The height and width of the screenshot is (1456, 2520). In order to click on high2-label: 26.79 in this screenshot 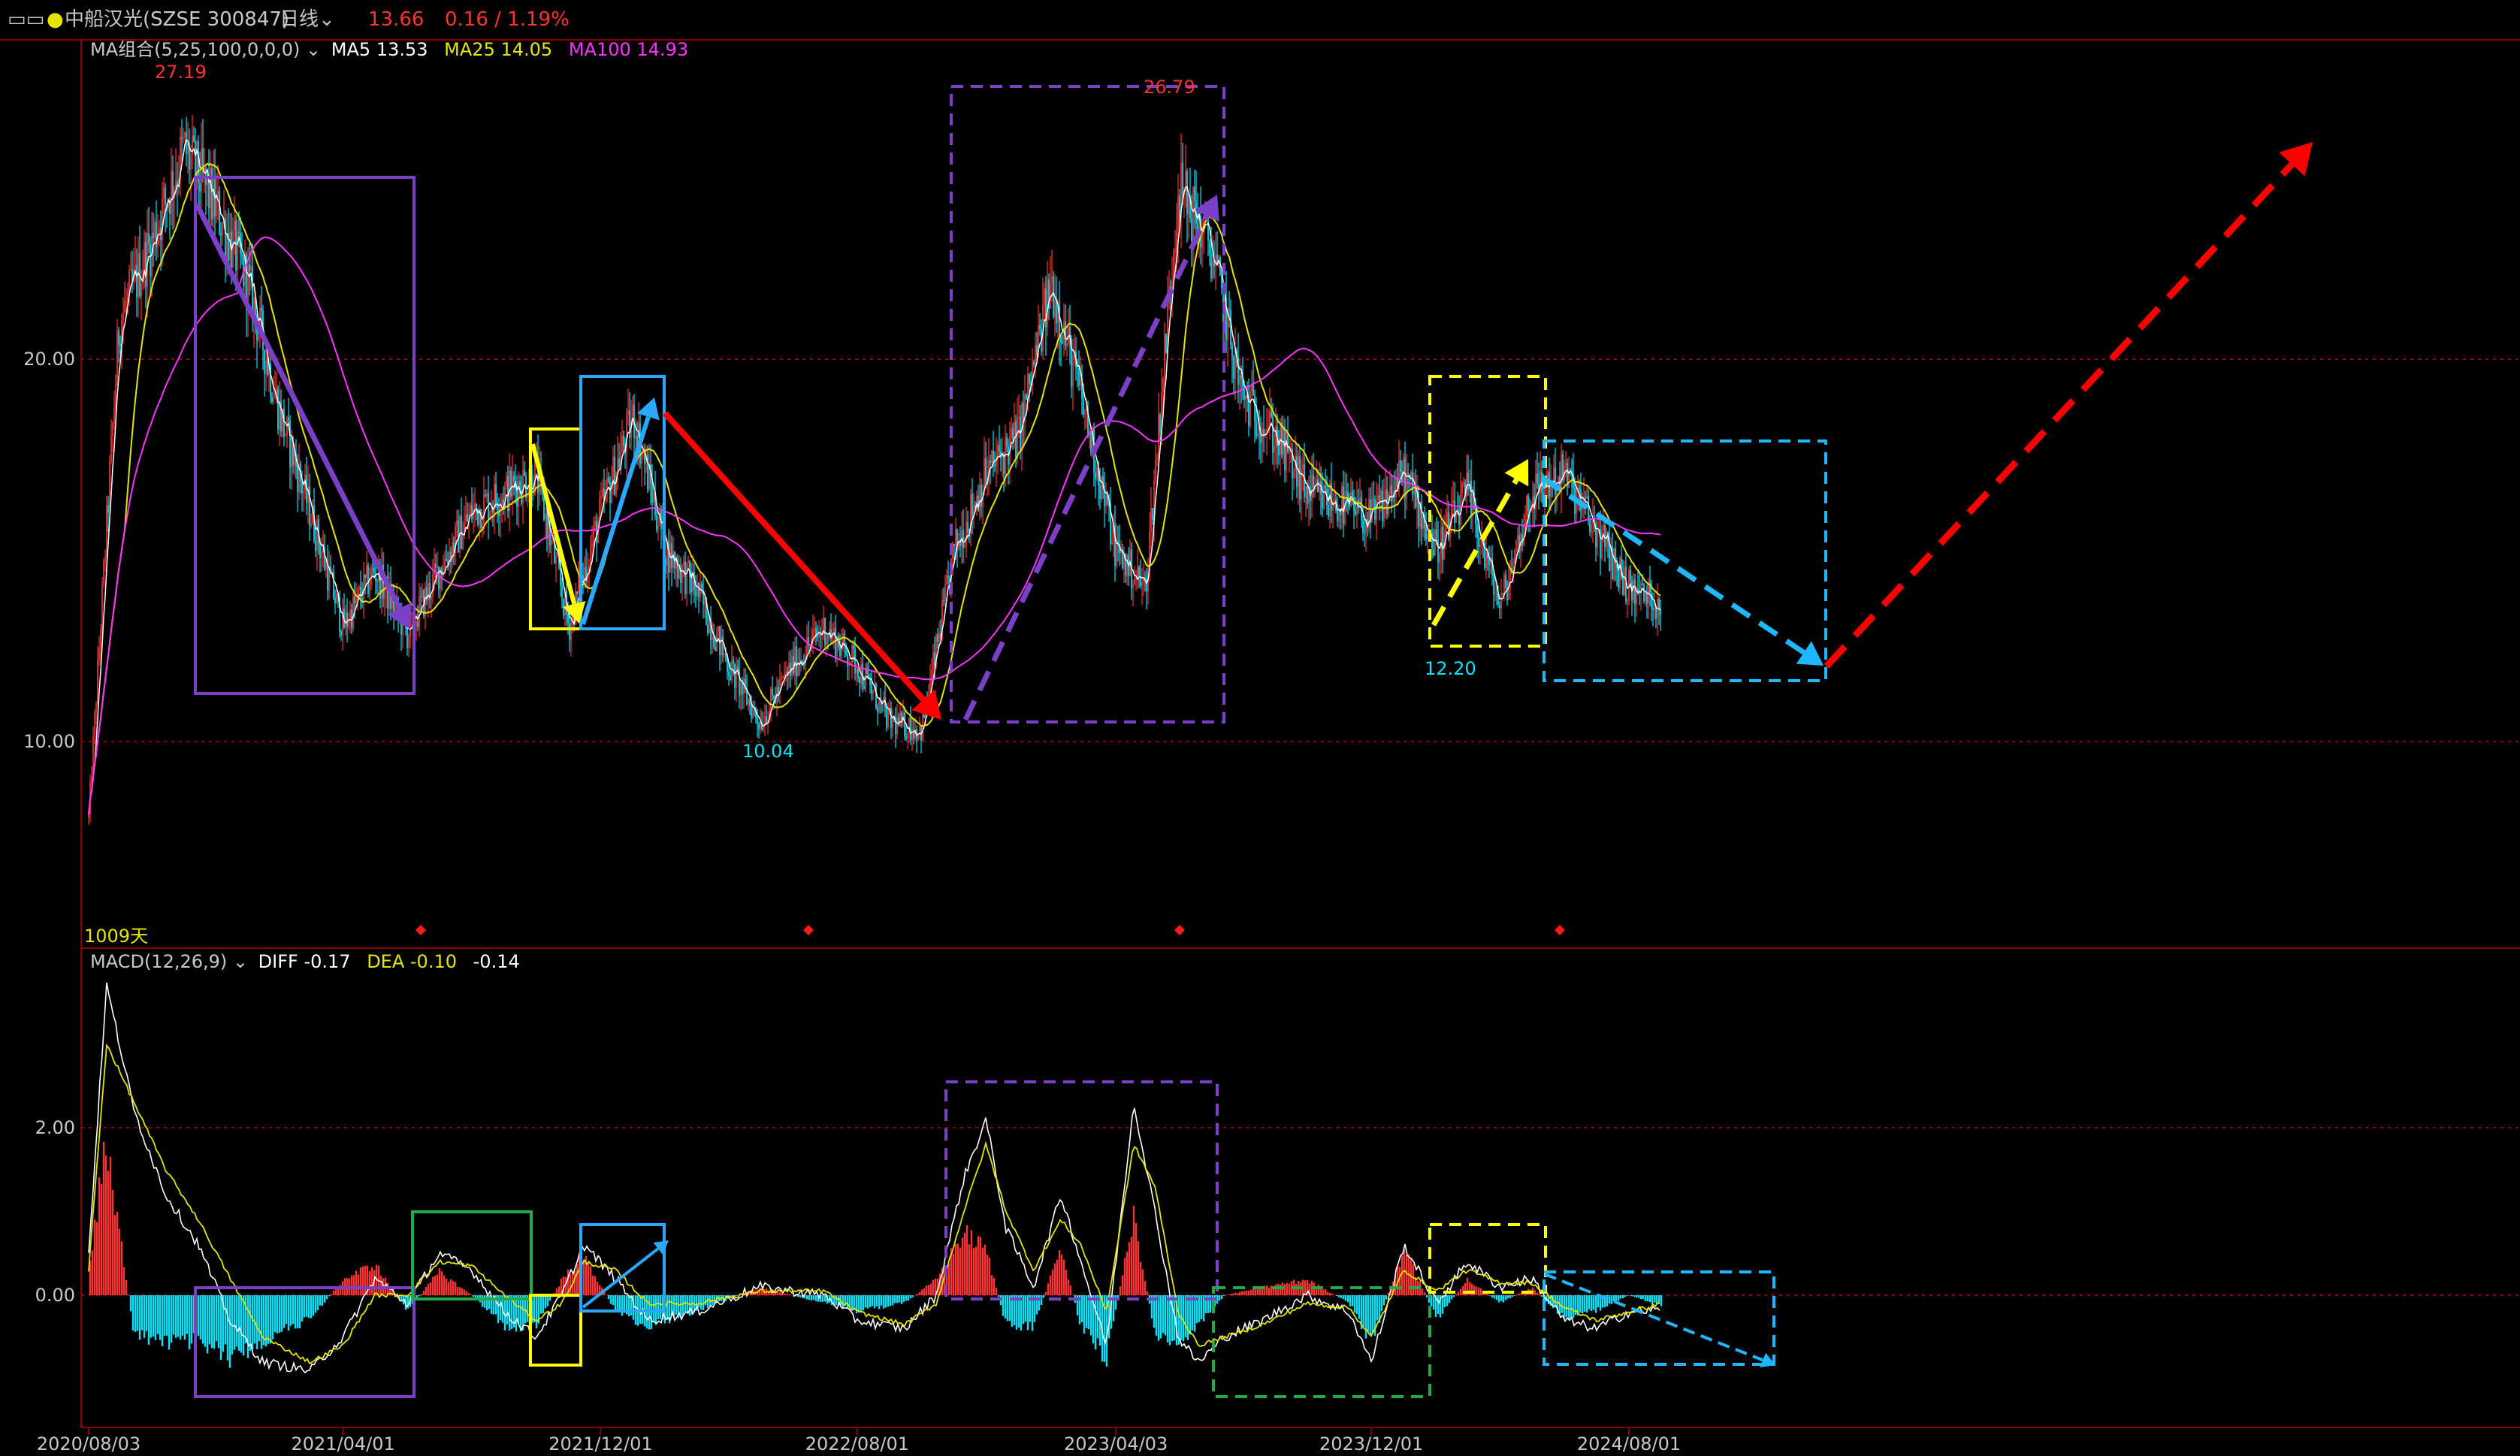, I will do `click(1169, 87)`.